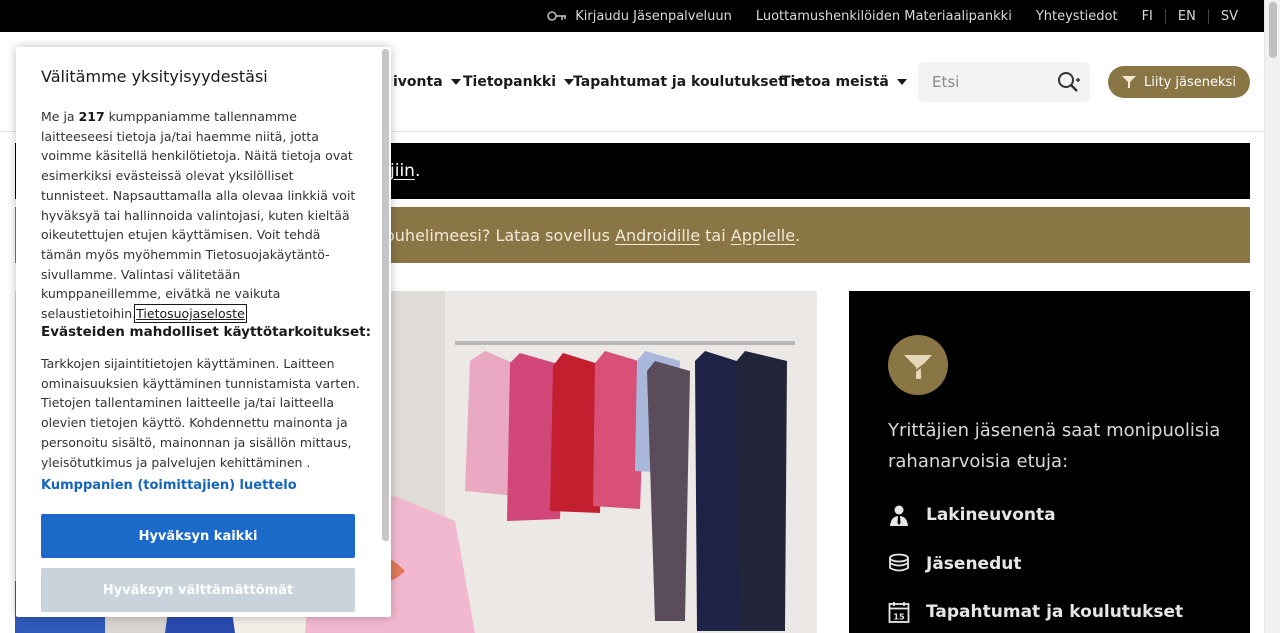 The width and height of the screenshot is (1280, 633). Describe the element at coordinates (657, 235) in the screenshot. I see `android-link: Androidille` at that location.